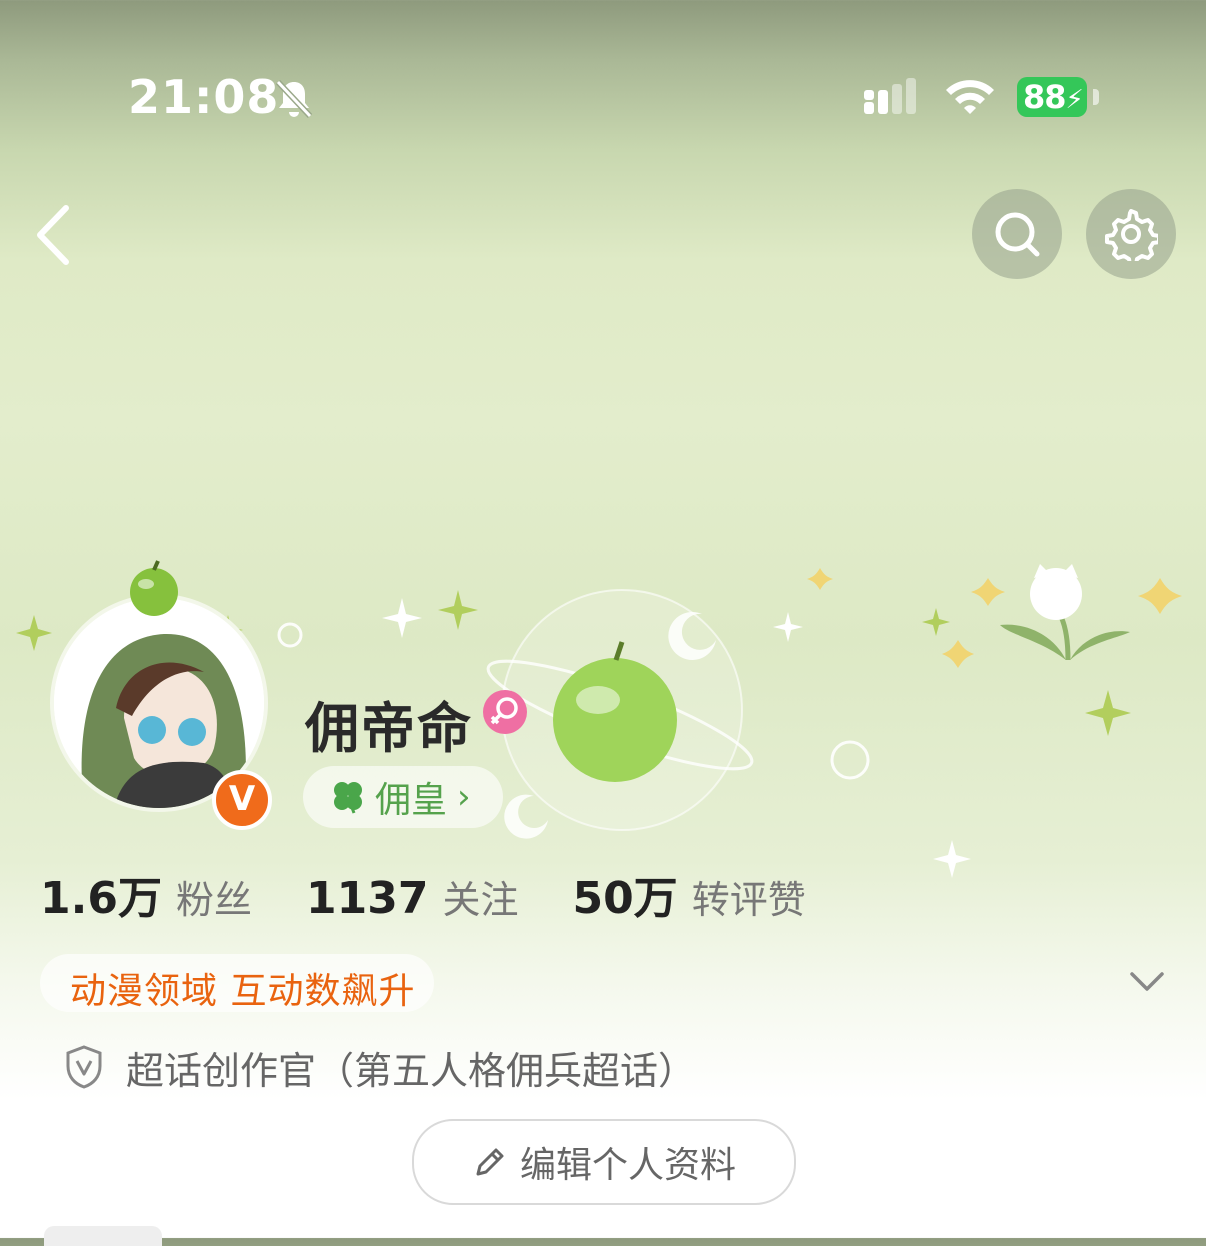 The height and width of the screenshot is (1246, 1206). I want to click on wifi-icon, so click(970, 97).